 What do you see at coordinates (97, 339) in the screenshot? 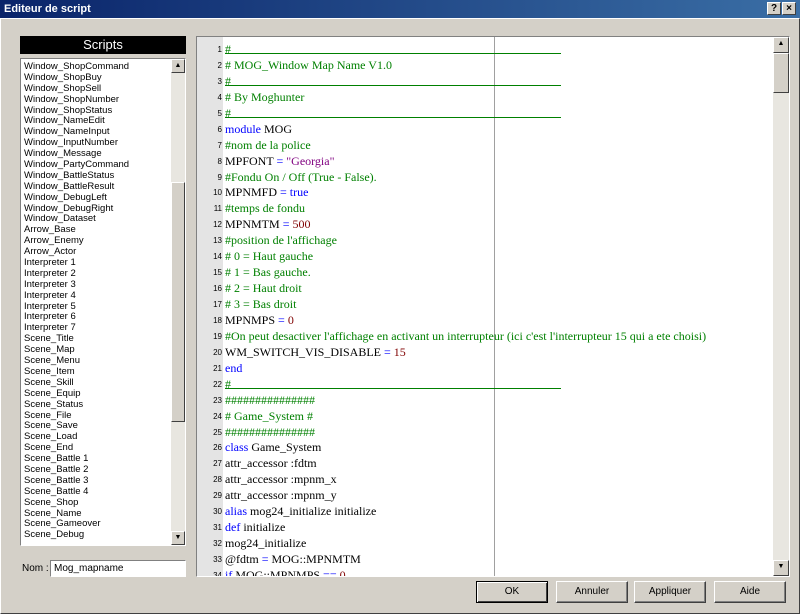
I see `script-list-item: Scene_Title` at bounding box center [97, 339].